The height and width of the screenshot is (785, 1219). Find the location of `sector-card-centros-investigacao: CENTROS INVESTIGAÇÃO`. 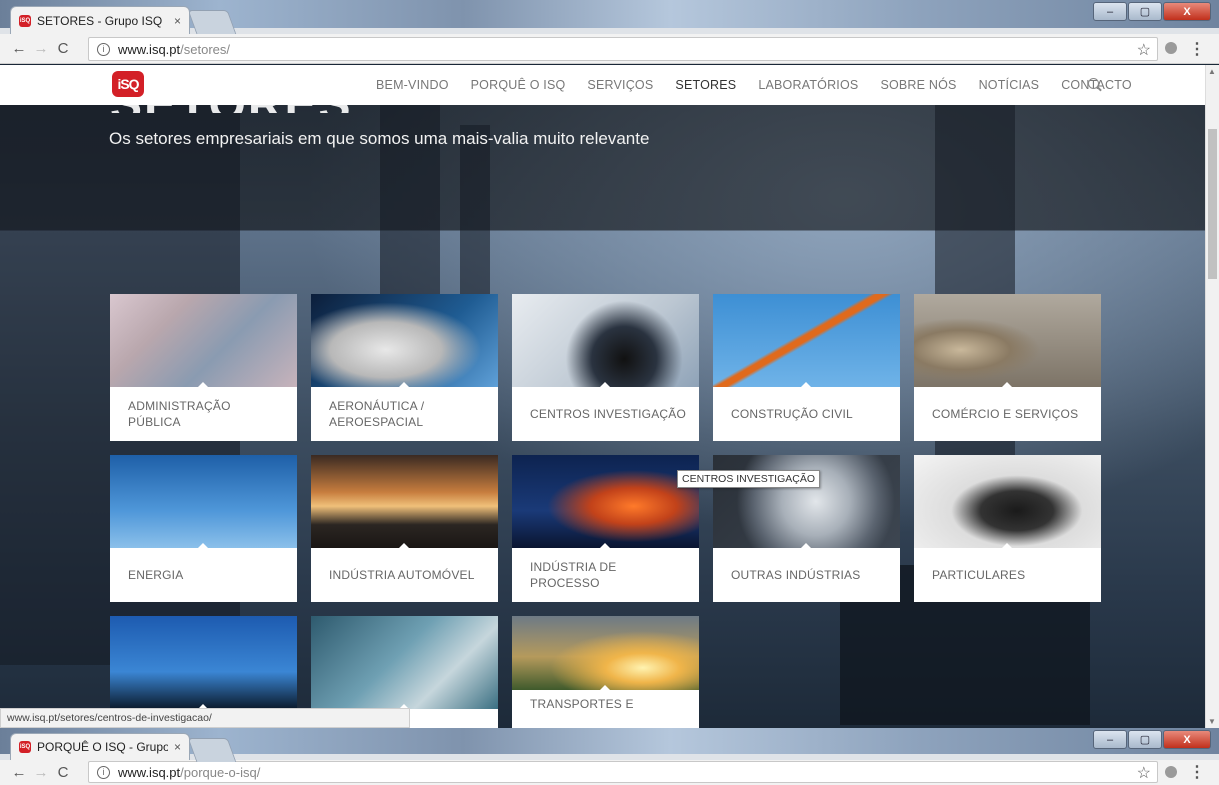

sector-card-centros-investigacao: CENTROS INVESTIGAÇÃO is located at coordinates (605, 367).